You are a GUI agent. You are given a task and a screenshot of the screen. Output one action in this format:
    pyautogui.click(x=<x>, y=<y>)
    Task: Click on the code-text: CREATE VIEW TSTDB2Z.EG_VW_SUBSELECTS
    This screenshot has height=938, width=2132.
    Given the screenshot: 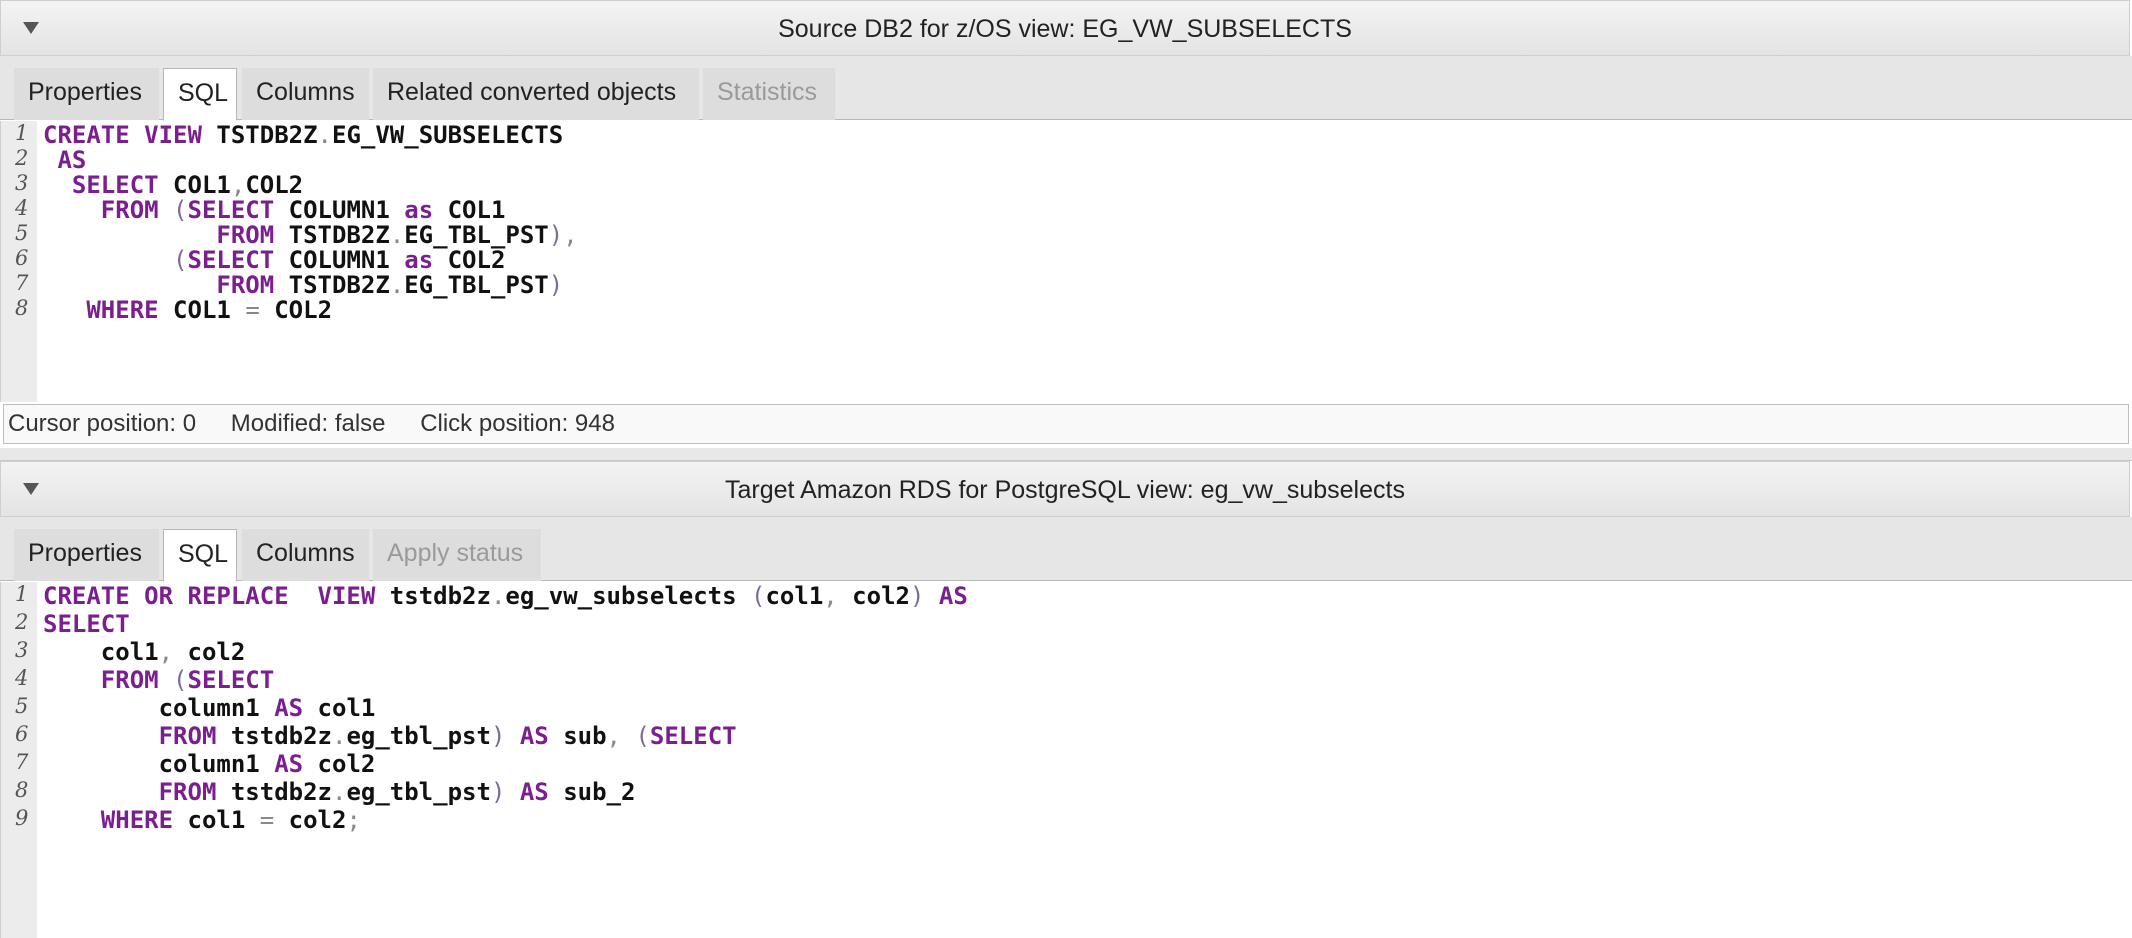 What is the action you would take?
    pyautogui.click(x=303, y=135)
    